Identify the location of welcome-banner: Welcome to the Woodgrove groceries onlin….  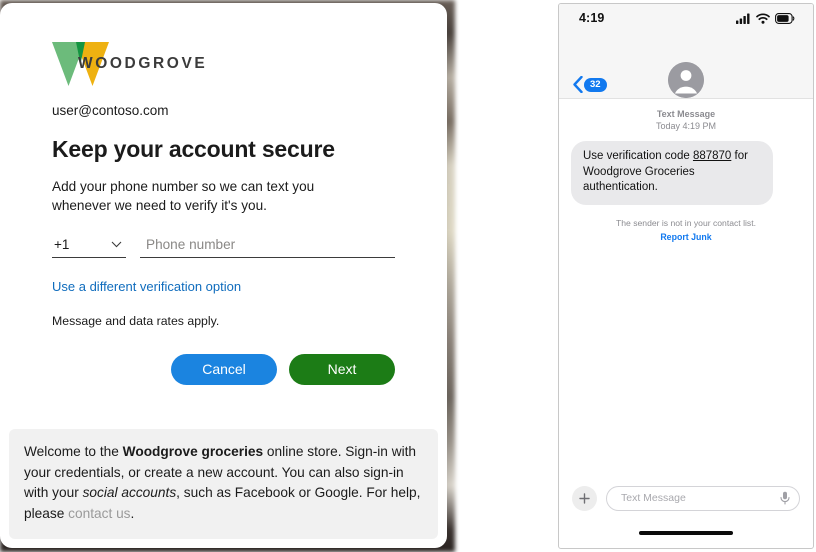
(223, 484).